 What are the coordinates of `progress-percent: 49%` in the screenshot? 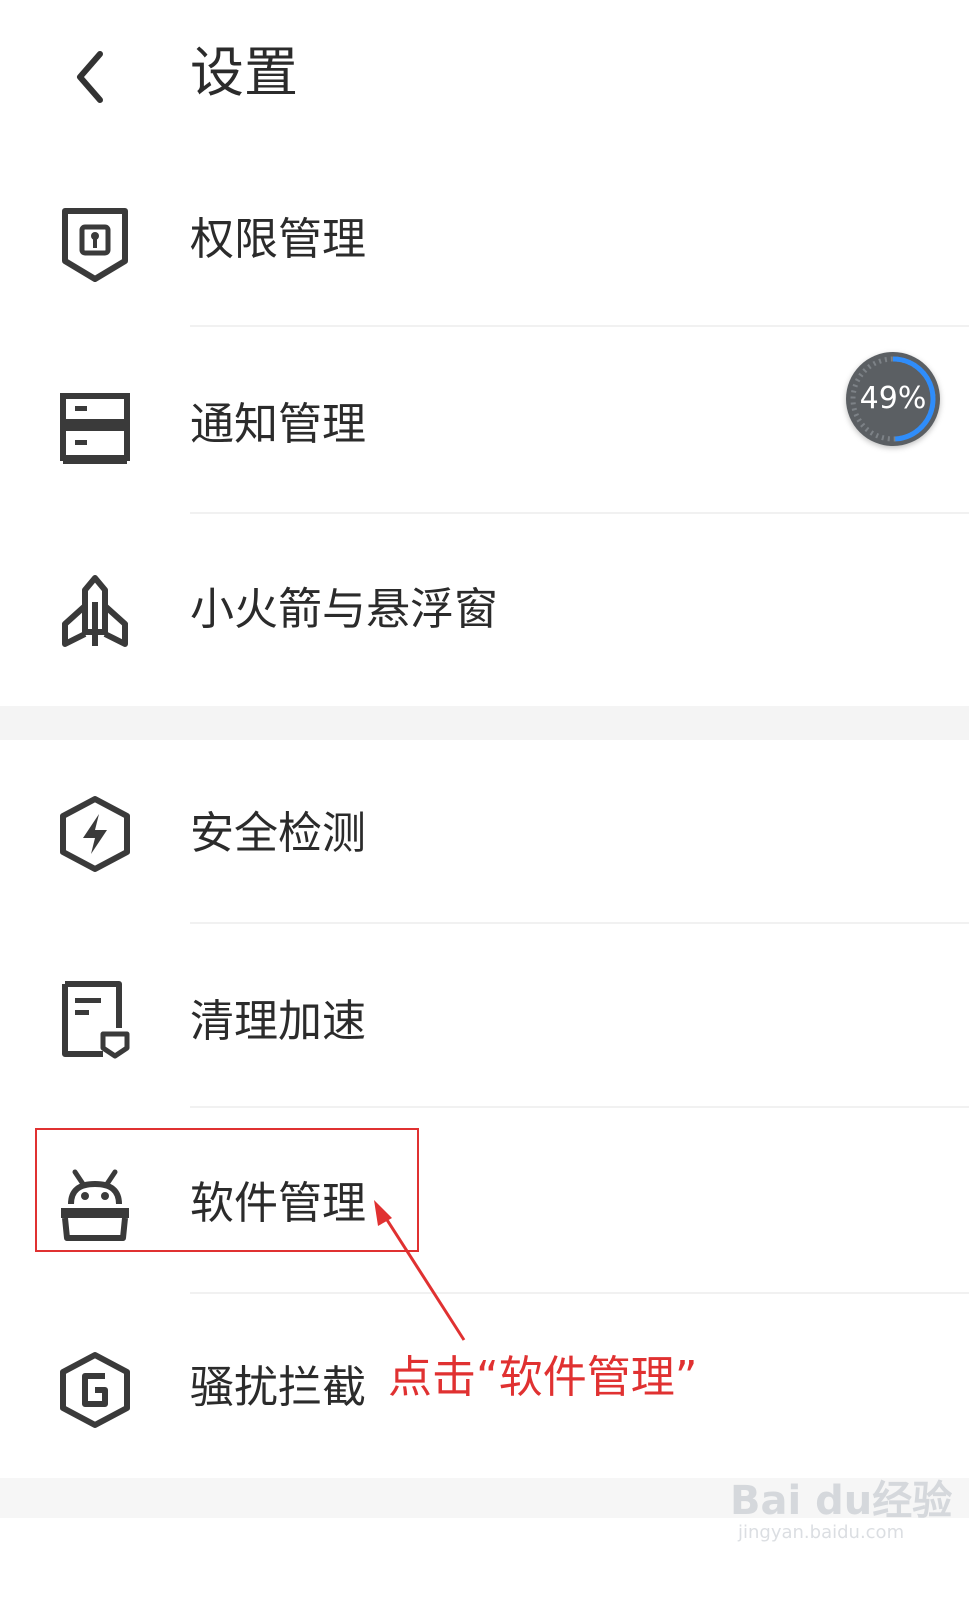 It's located at (893, 398).